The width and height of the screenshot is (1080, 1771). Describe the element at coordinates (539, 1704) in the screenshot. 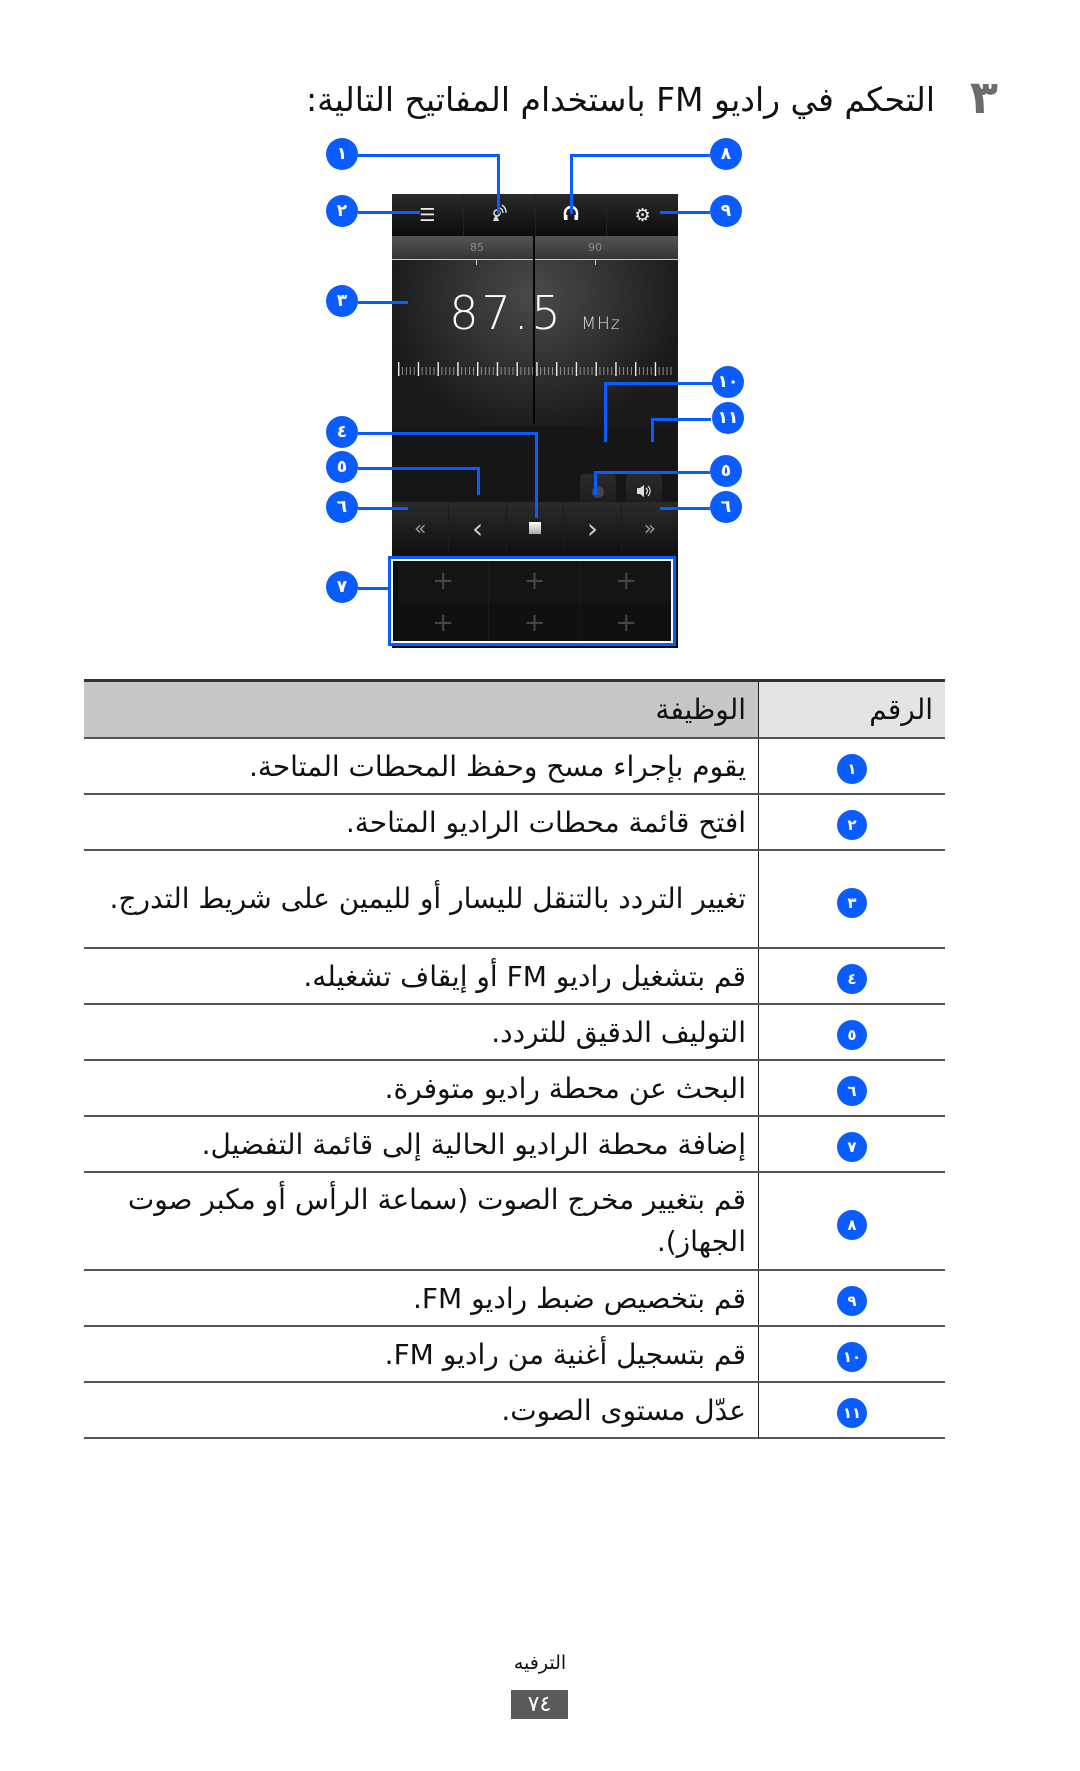

I see `page-number: ٧٤` at that location.